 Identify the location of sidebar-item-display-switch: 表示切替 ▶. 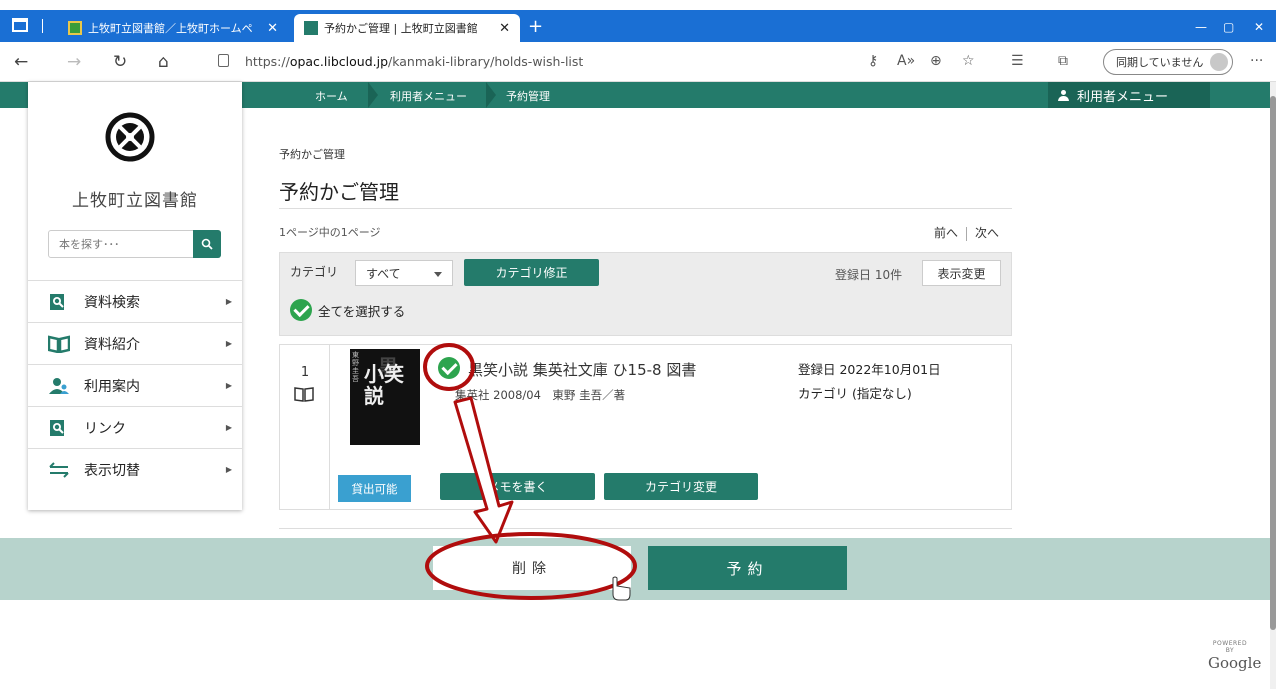
(135, 469).